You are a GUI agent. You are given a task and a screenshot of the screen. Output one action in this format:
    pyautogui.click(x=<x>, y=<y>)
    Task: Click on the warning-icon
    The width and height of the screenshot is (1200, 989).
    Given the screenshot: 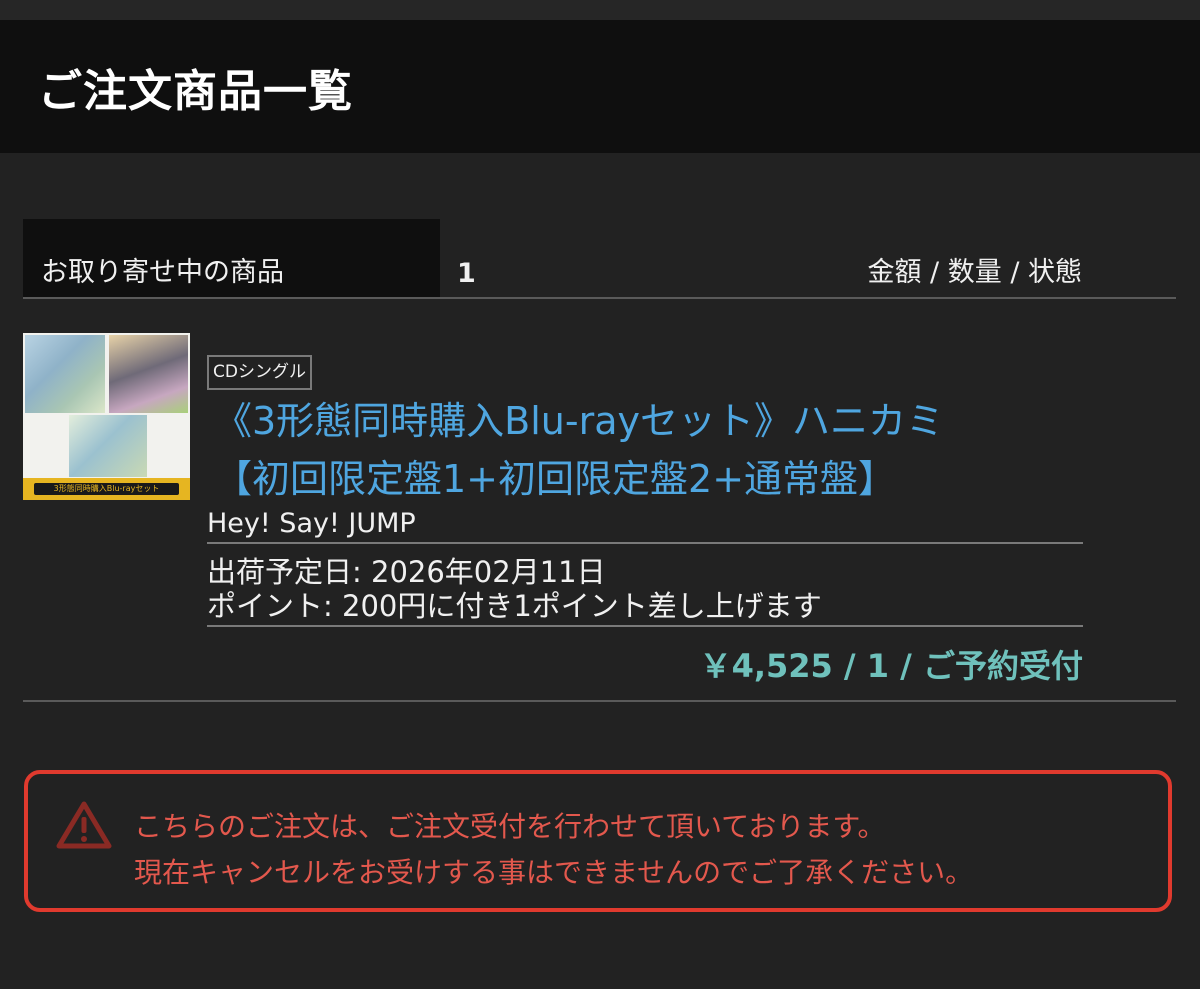 What is the action you would take?
    pyautogui.click(x=84, y=825)
    